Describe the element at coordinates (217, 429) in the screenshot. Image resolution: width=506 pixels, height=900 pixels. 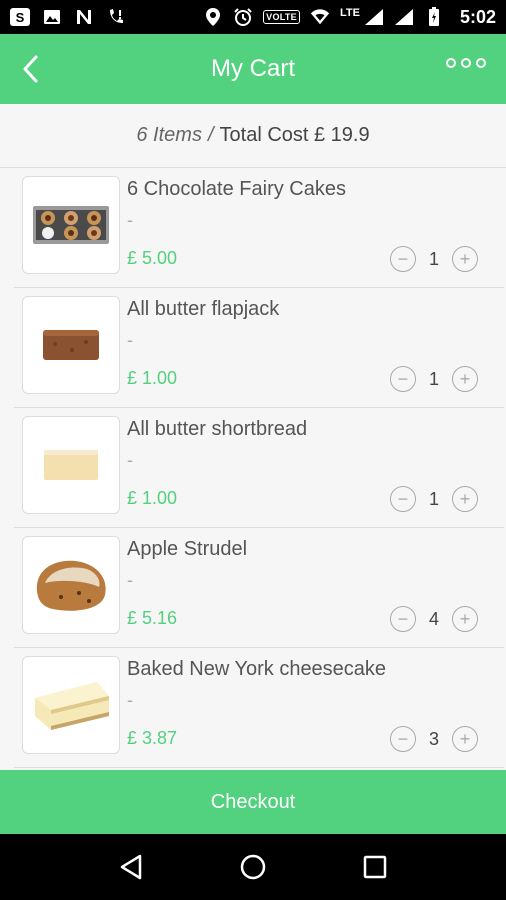
I see `item-name: All butter shortbread` at that location.